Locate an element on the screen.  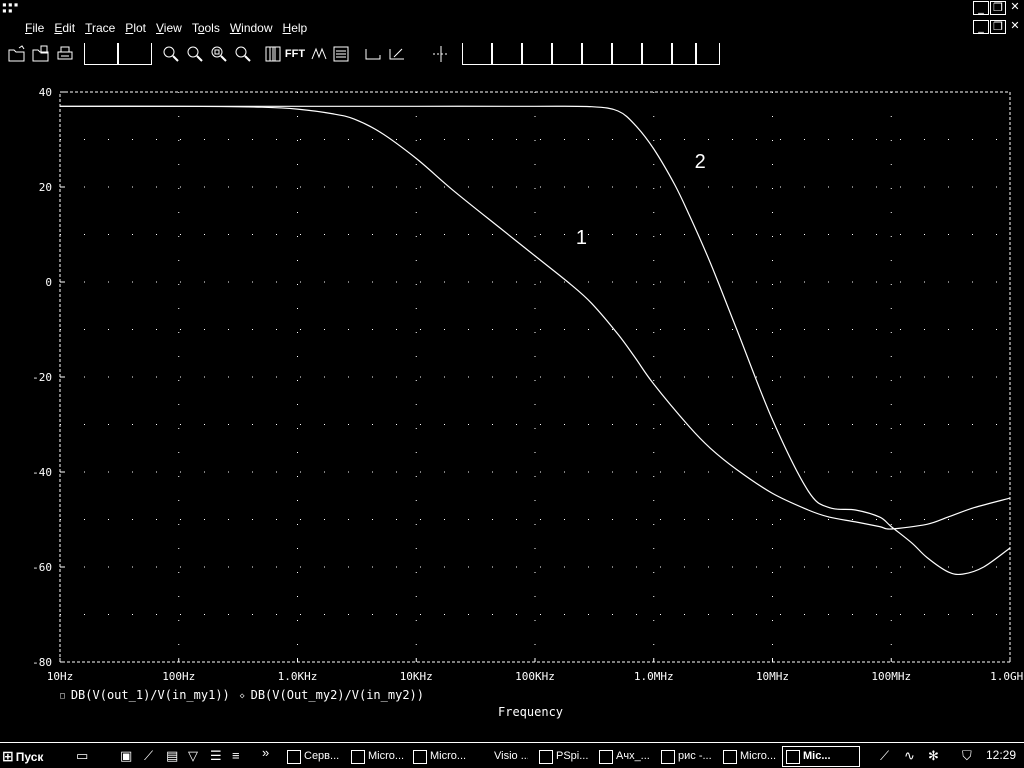
quicklaunch-drive-icon: ▤ is located at coordinates (172, 756).